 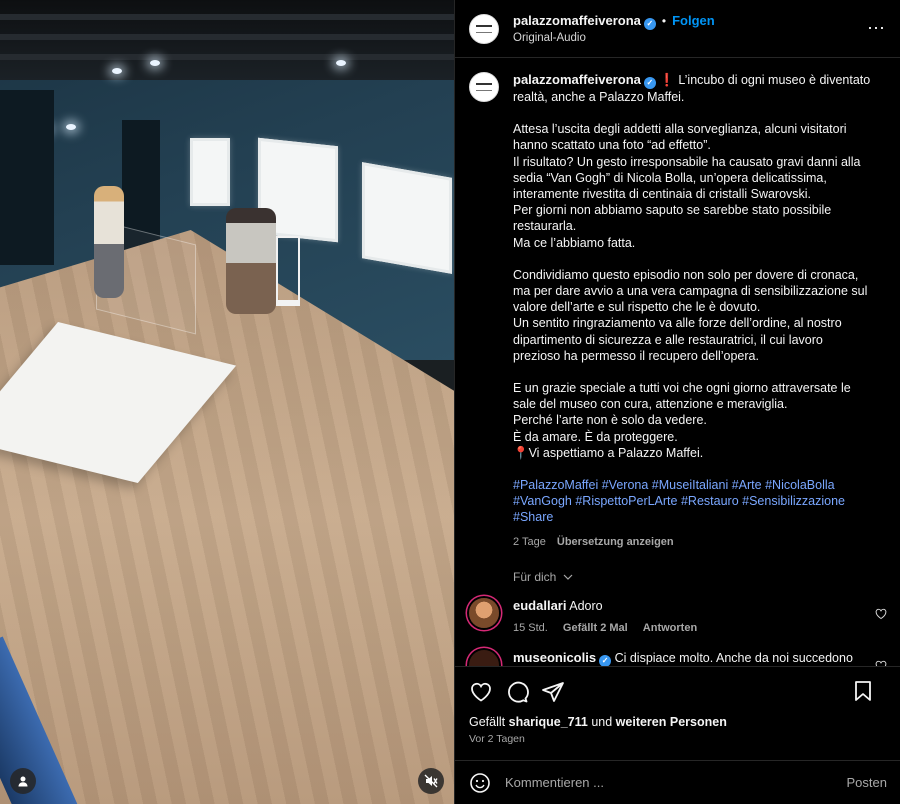 What do you see at coordinates (548, 722) in the screenshot?
I see `liker-username: sharique_711` at bounding box center [548, 722].